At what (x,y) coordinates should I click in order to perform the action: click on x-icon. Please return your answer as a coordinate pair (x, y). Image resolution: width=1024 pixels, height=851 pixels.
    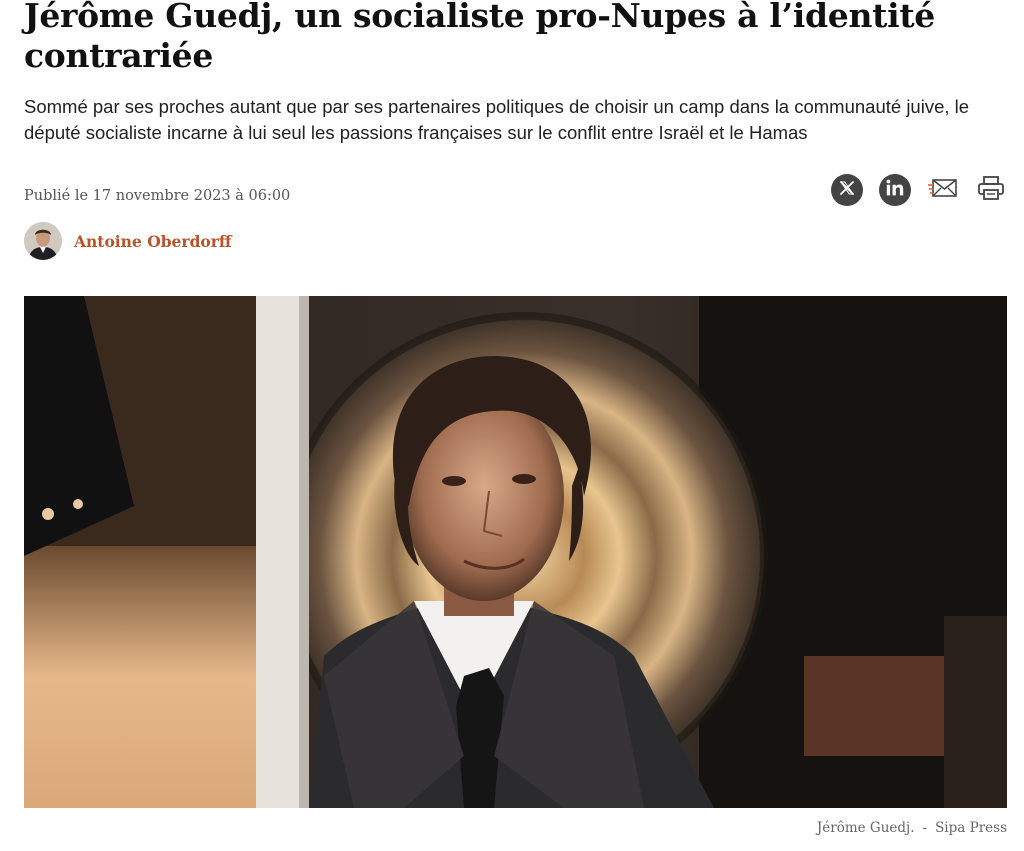
    Looking at the image, I should click on (847, 190).